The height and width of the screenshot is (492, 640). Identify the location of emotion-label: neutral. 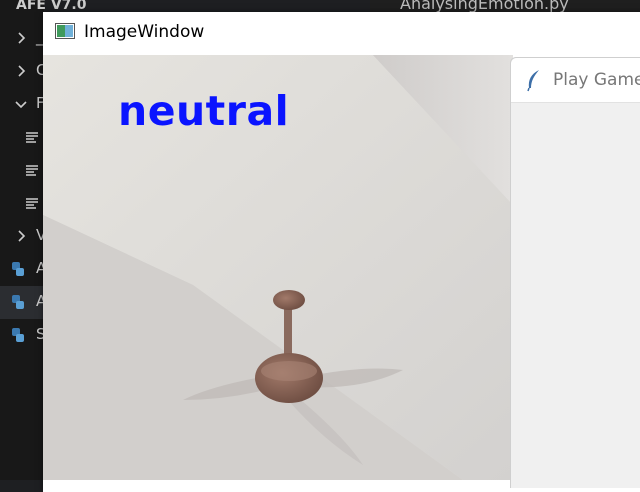
(204, 111).